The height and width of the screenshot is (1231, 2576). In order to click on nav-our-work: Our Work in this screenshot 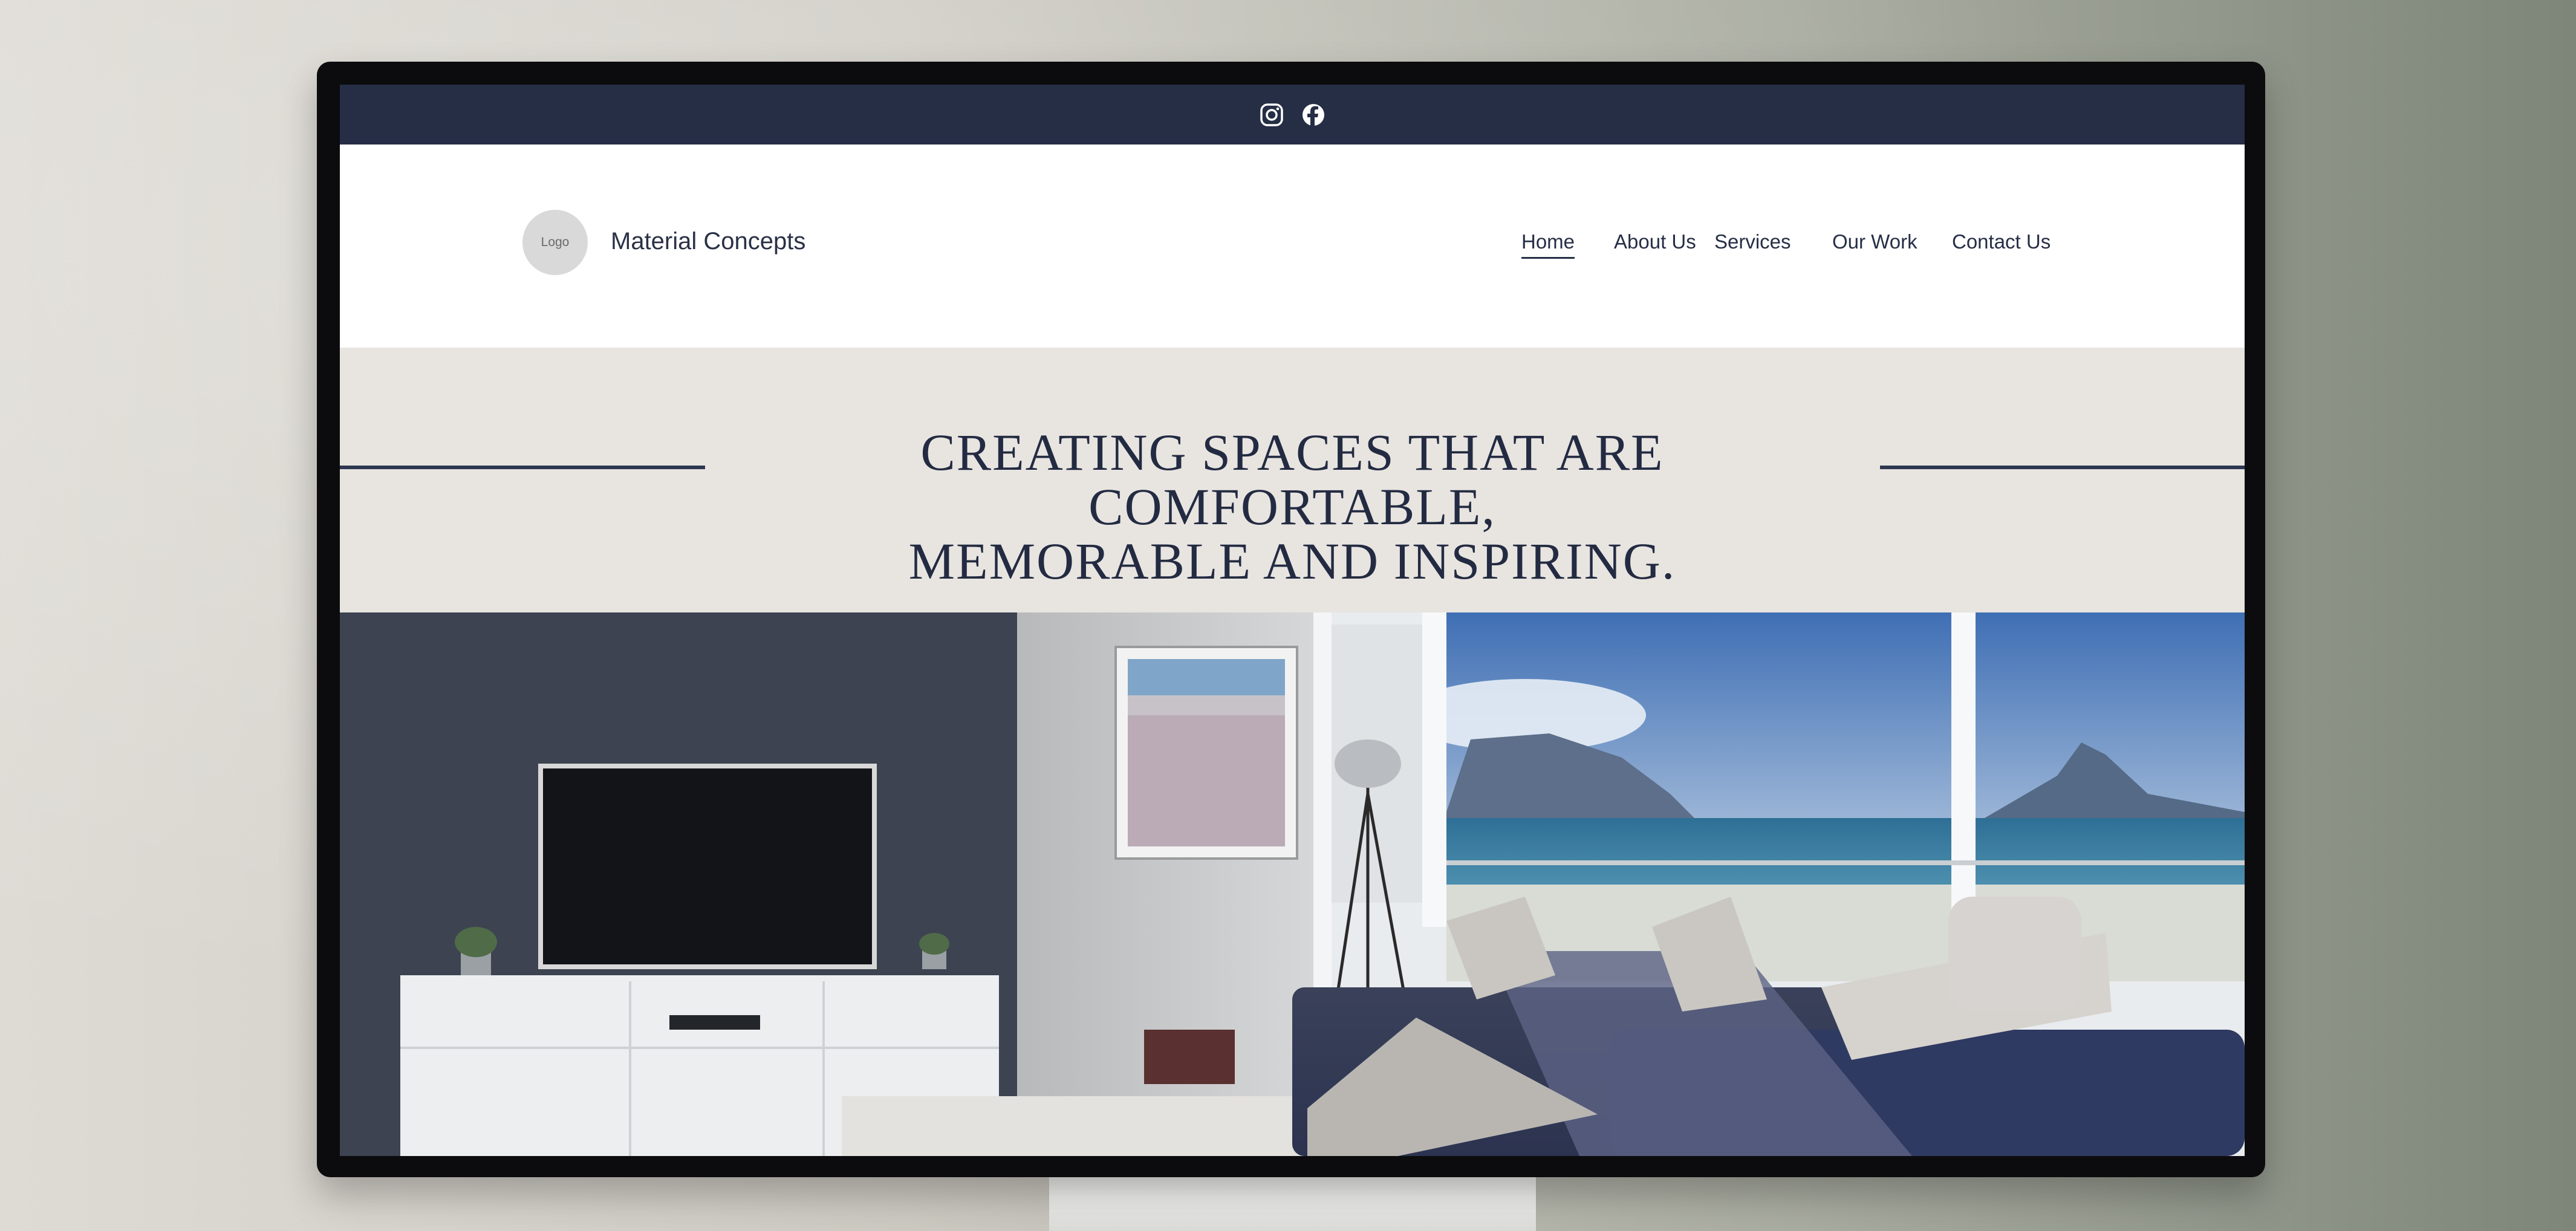, I will do `click(1874, 243)`.